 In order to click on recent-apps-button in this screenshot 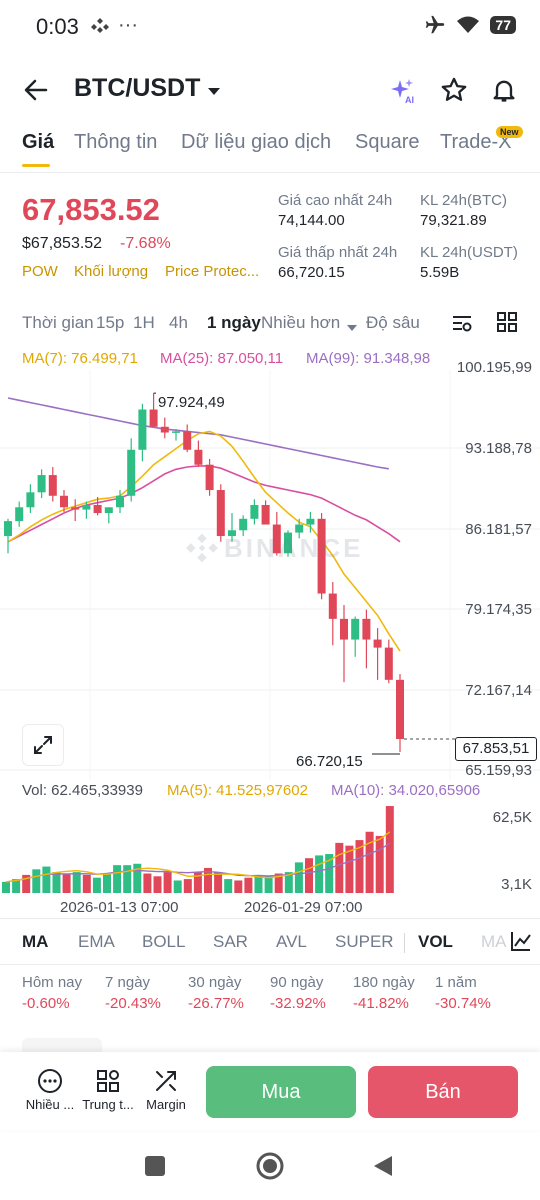, I will do `click(155, 1166)`.